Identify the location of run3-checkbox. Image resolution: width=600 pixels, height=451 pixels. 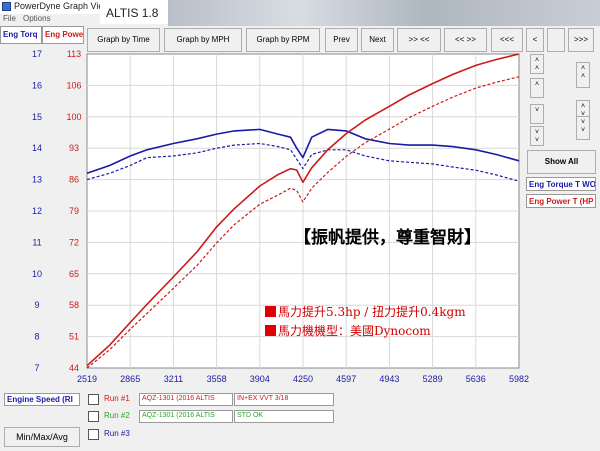
(93, 434).